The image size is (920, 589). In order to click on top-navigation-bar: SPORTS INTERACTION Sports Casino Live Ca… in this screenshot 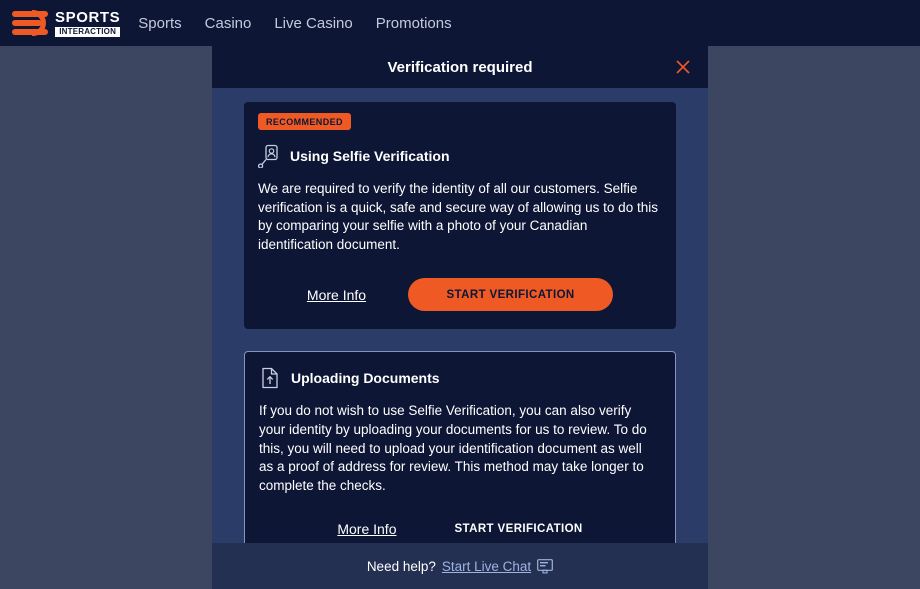, I will do `click(460, 23)`.